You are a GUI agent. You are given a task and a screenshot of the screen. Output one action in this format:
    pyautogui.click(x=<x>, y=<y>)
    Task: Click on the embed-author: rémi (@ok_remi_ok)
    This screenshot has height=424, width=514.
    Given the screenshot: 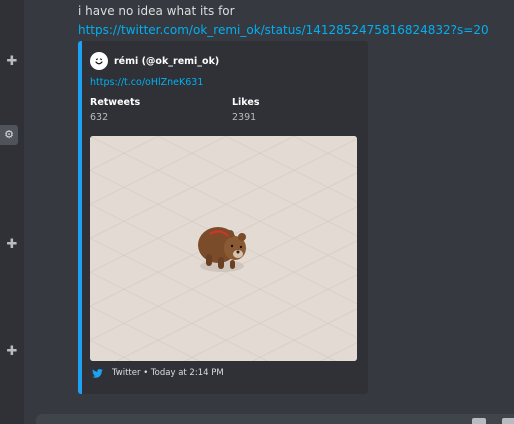 What is the action you would take?
    pyautogui.click(x=154, y=61)
    